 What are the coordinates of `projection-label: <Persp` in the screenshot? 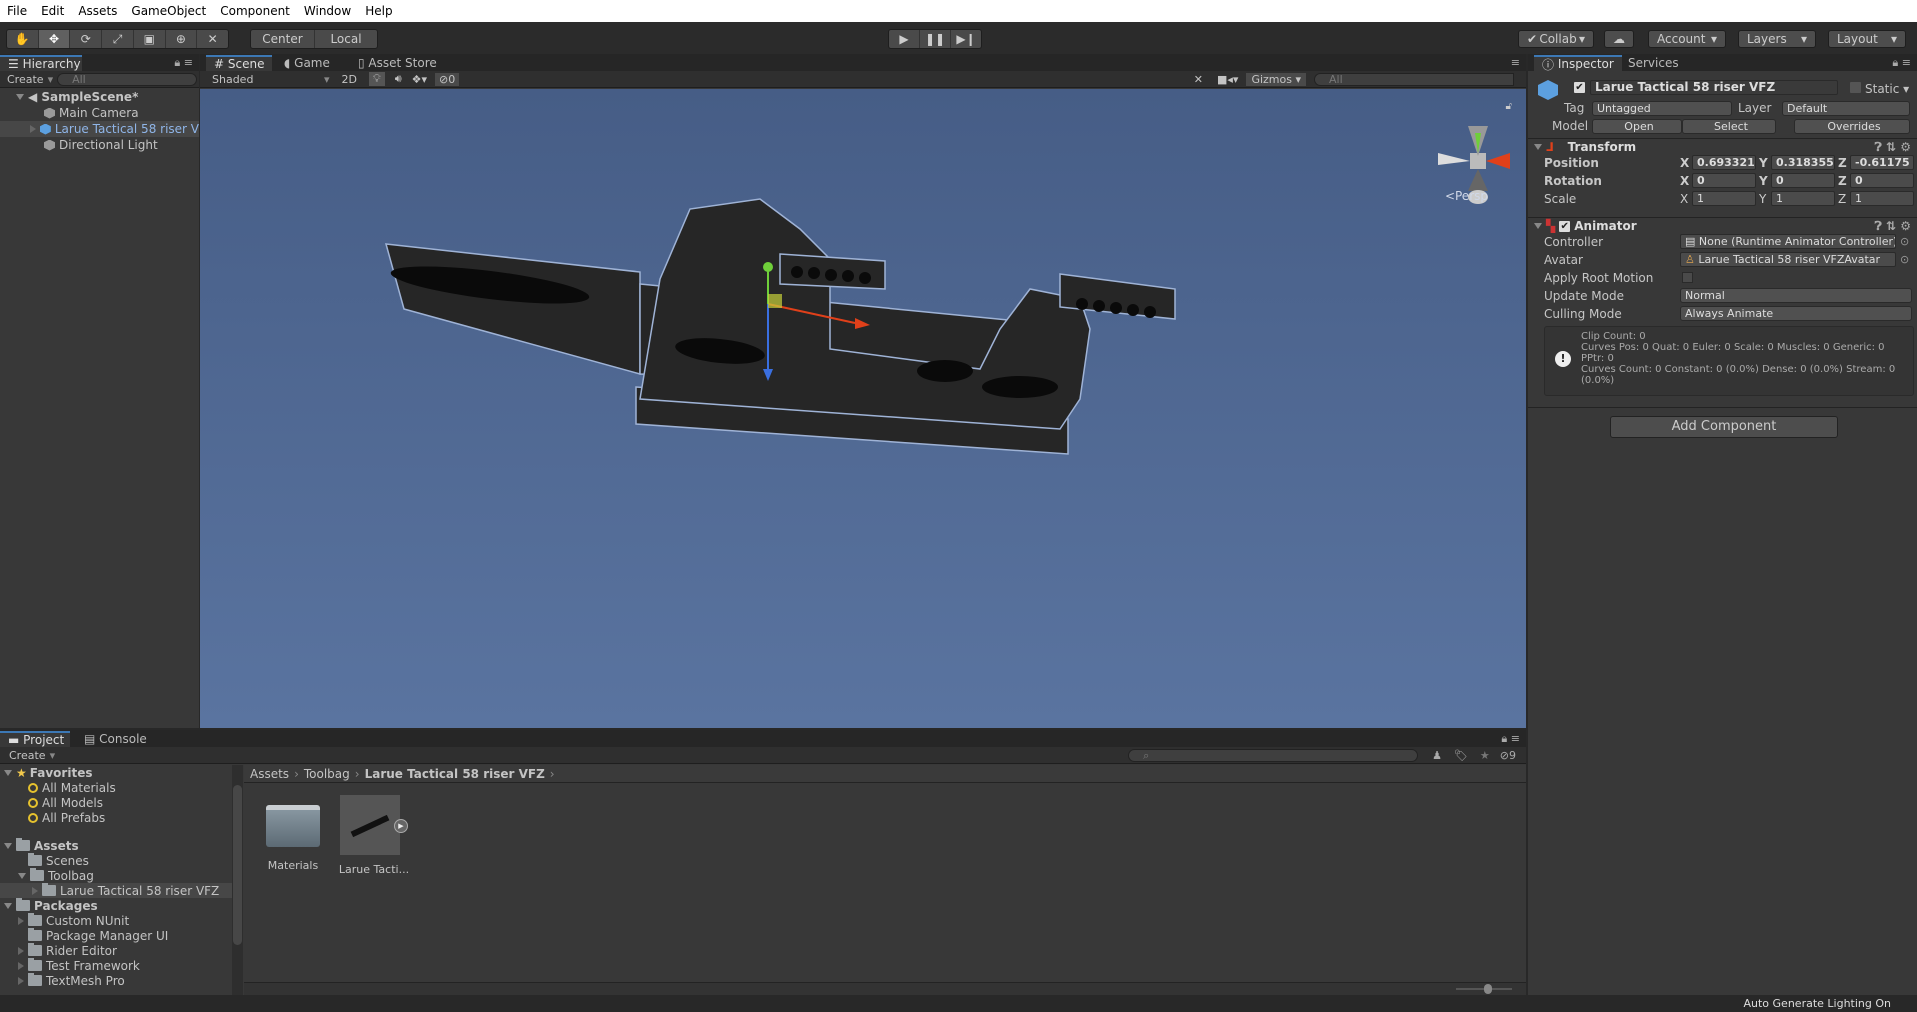 It's located at (1466, 196).